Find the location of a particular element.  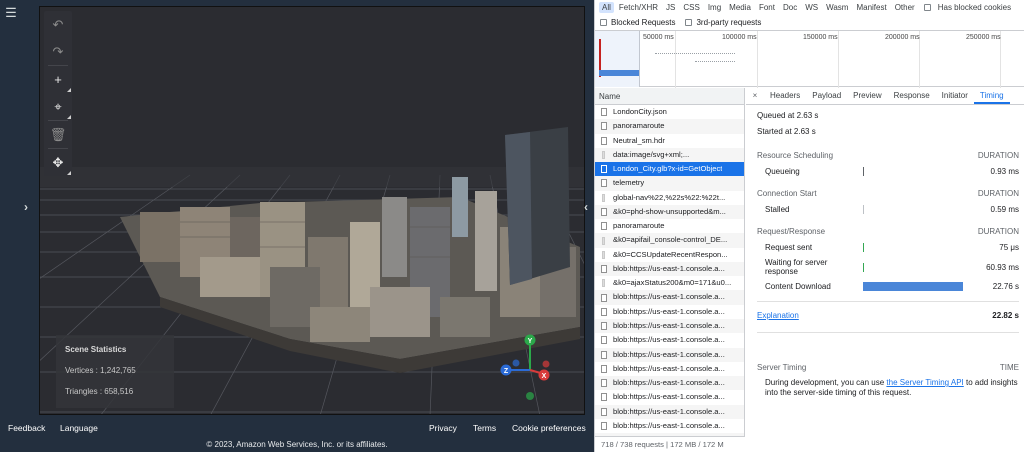

server-timing-api-link: the Server Timing API is located at coordinates (924, 382).